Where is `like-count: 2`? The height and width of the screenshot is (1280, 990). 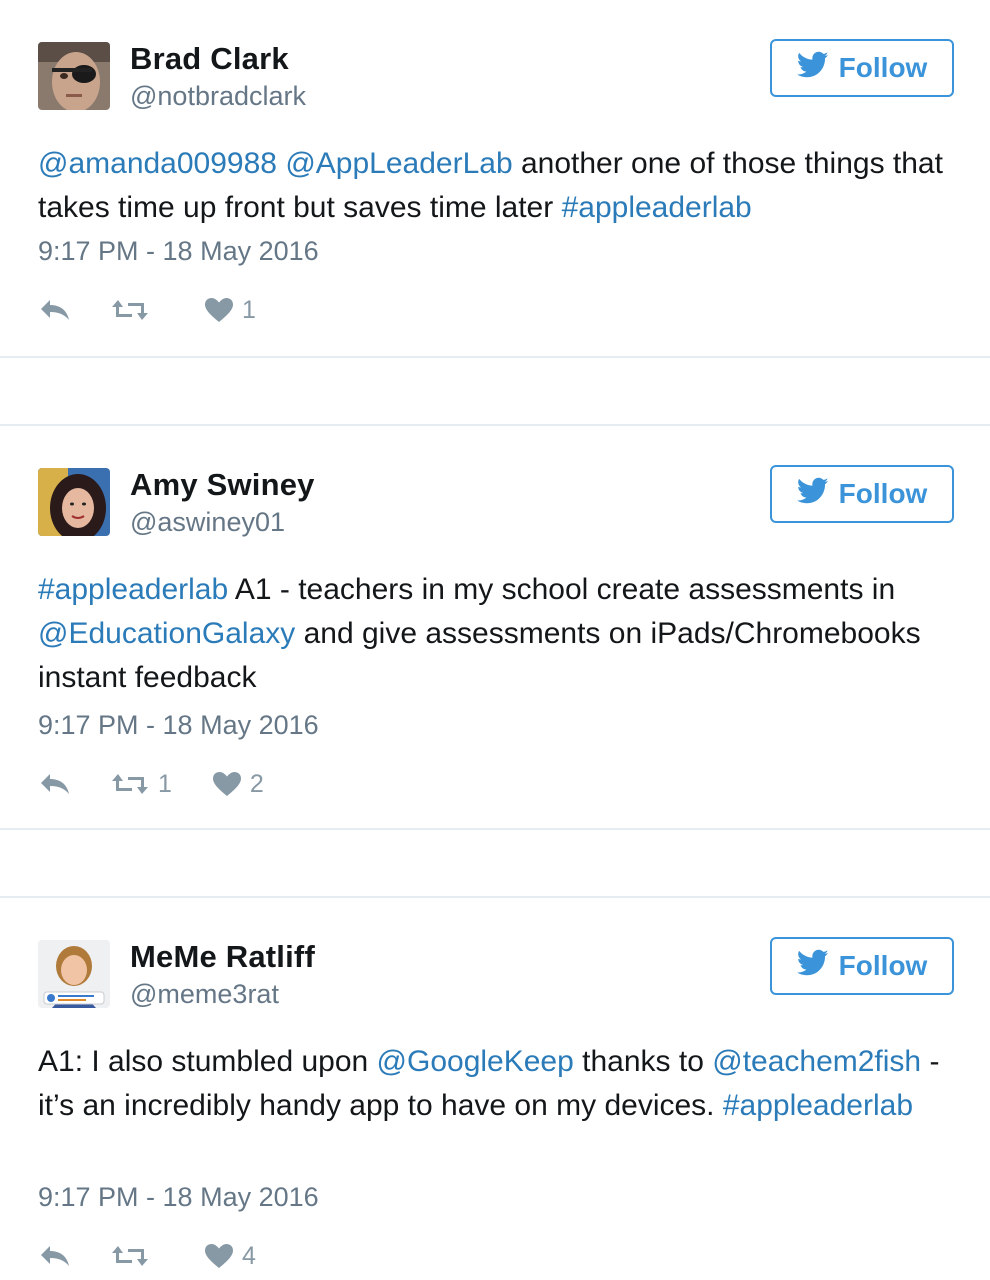 like-count: 2 is located at coordinates (256, 783).